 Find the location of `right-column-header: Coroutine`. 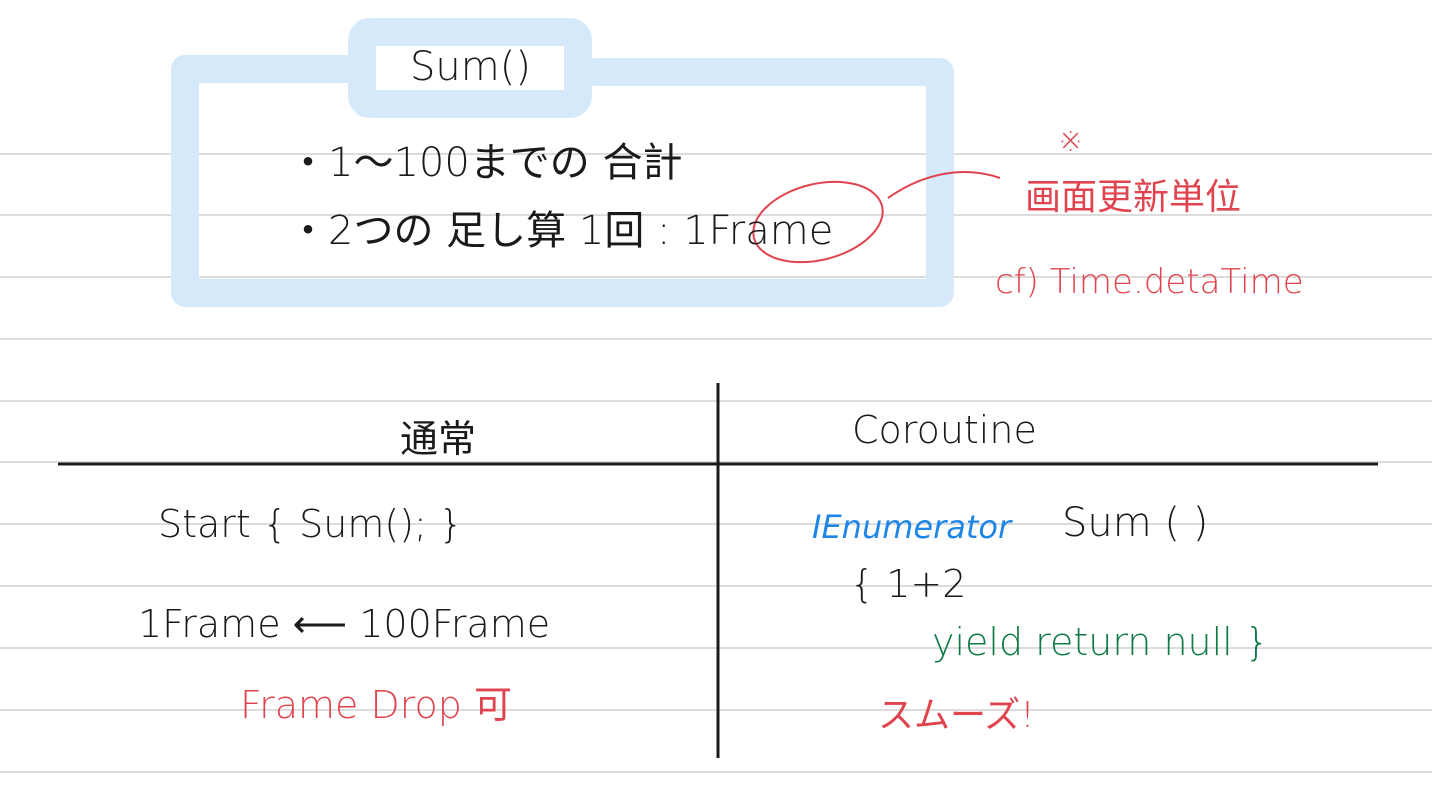

right-column-header: Coroutine is located at coordinates (944, 430).